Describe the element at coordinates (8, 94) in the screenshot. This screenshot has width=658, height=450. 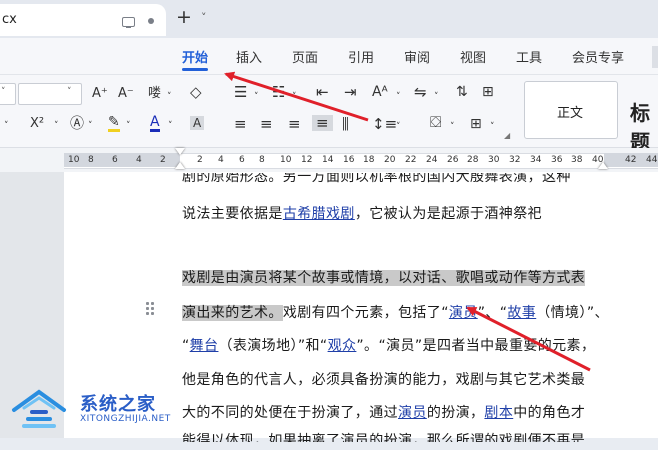
I see `font-name-select: ˅` at that location.